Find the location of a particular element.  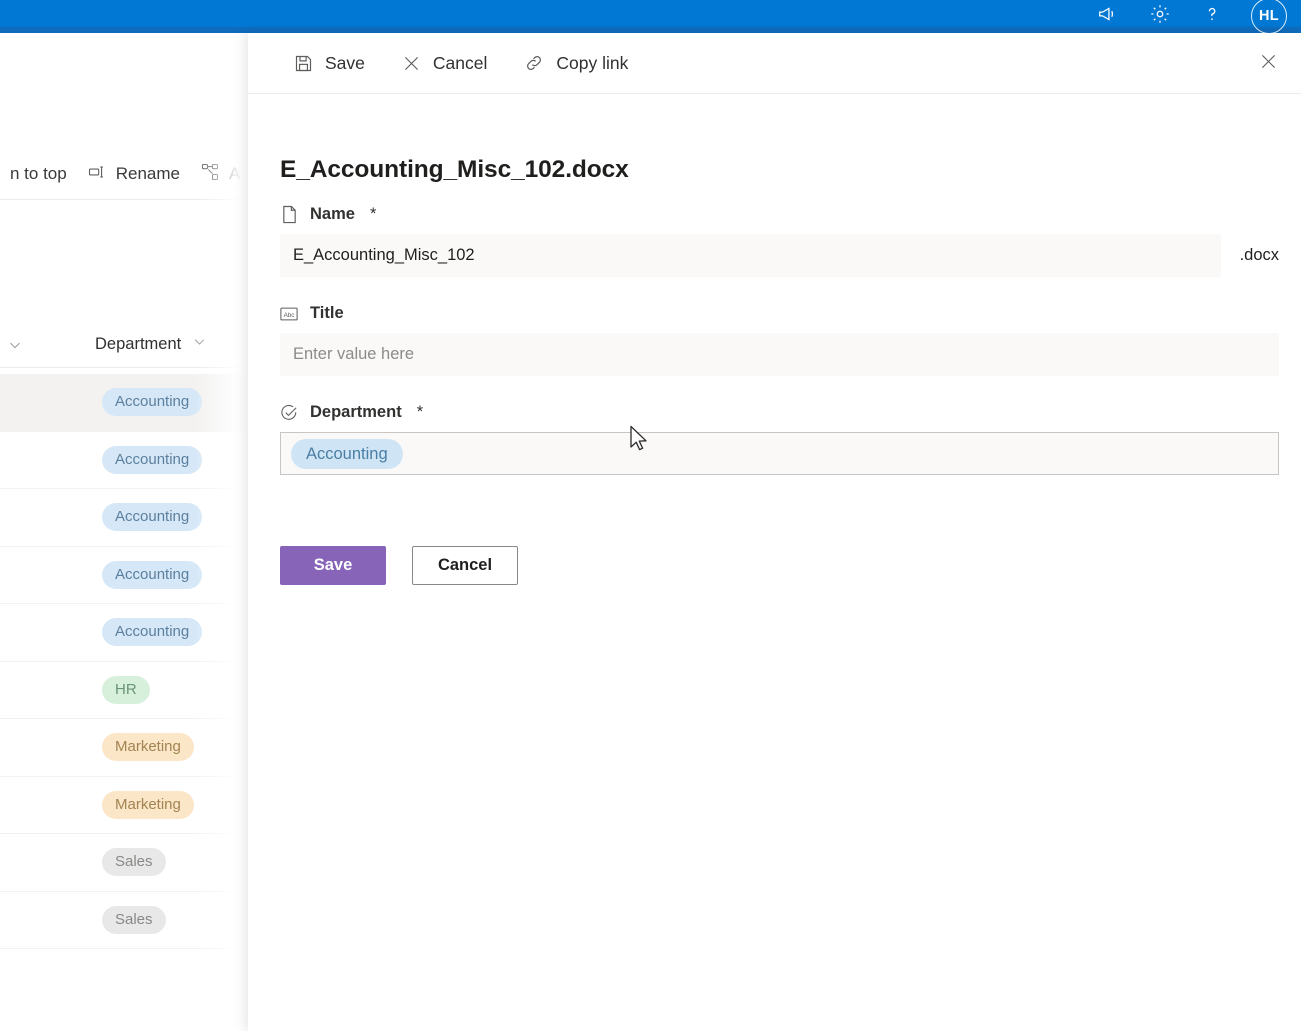

automate-icon is located at coordinates (210, 174).